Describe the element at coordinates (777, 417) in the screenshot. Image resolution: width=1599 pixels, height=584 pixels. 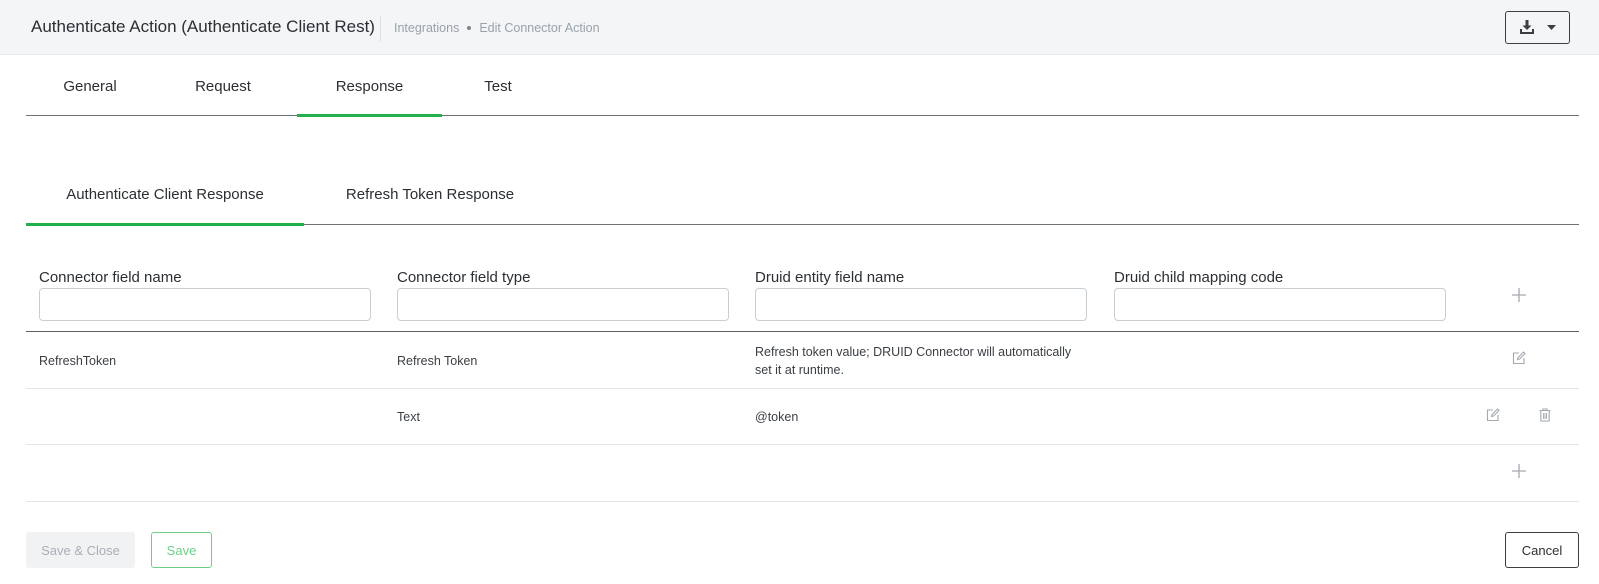
I see `row-2-druid-entity-field-name: @token` at that location.